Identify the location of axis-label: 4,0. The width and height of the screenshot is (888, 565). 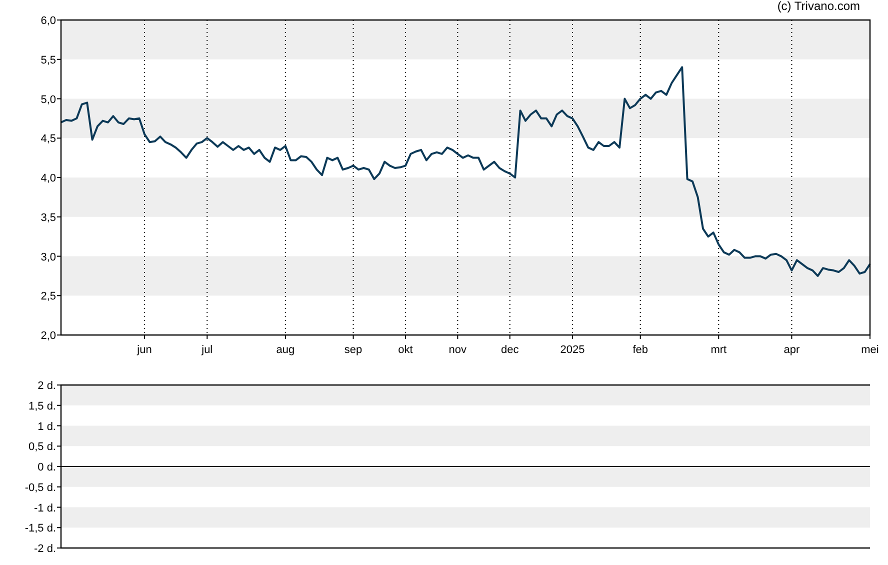
(48, 178).